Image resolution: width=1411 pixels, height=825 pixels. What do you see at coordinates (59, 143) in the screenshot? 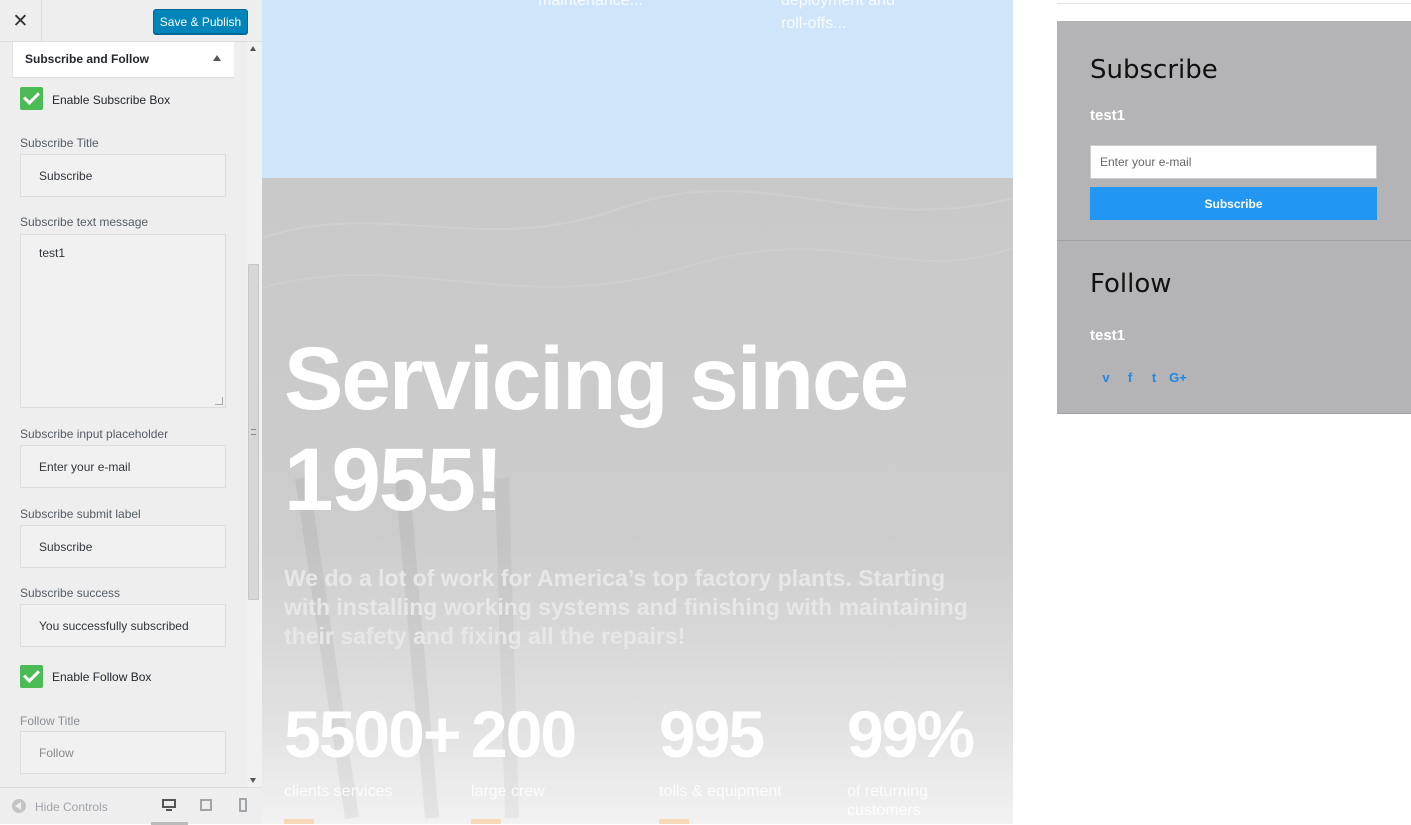
I see `subscribe-title-label: Subscribe Title` at bounding box center [59, 143].